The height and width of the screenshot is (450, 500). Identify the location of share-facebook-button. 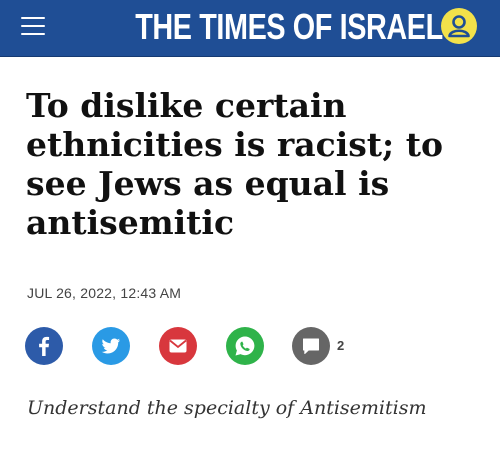
(44, 346).